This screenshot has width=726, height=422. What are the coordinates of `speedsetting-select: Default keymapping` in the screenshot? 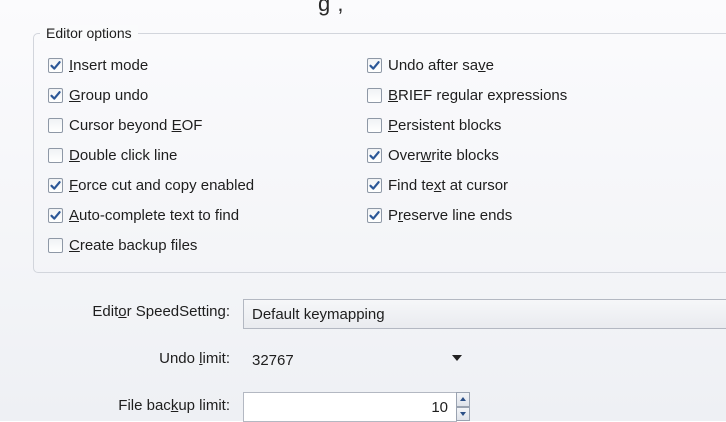 It's located at (484, 314).